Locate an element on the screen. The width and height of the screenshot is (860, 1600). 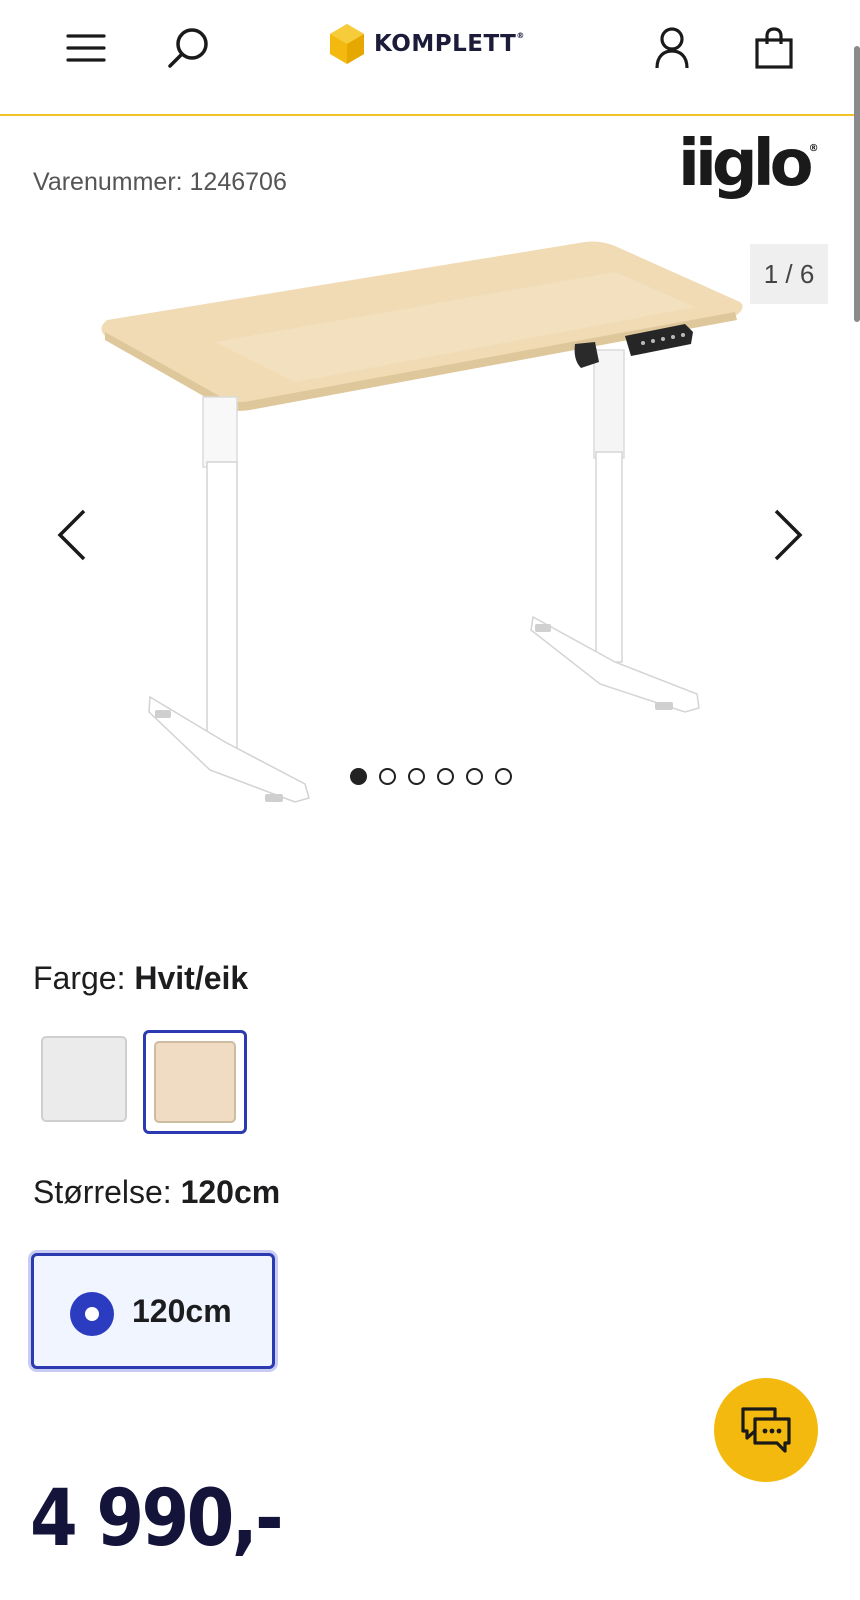
product-price: 4 990,- is located at coordinates (157, 1519).